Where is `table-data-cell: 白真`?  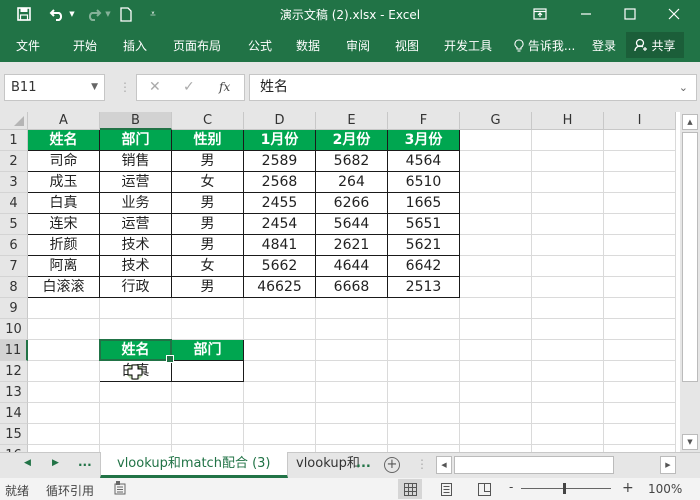 table-data-cell: 白真 is located at coordinates (64, 203).